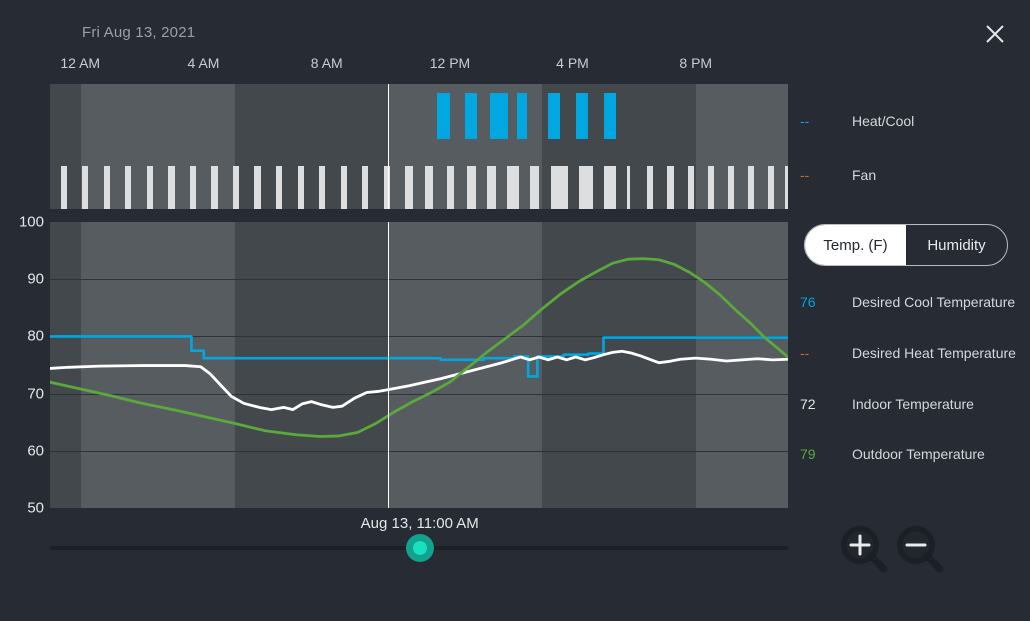  Describe the element at coordinates (203, 63) in the screenshot. I see `time-axis-tick: 4 AM` at that location.